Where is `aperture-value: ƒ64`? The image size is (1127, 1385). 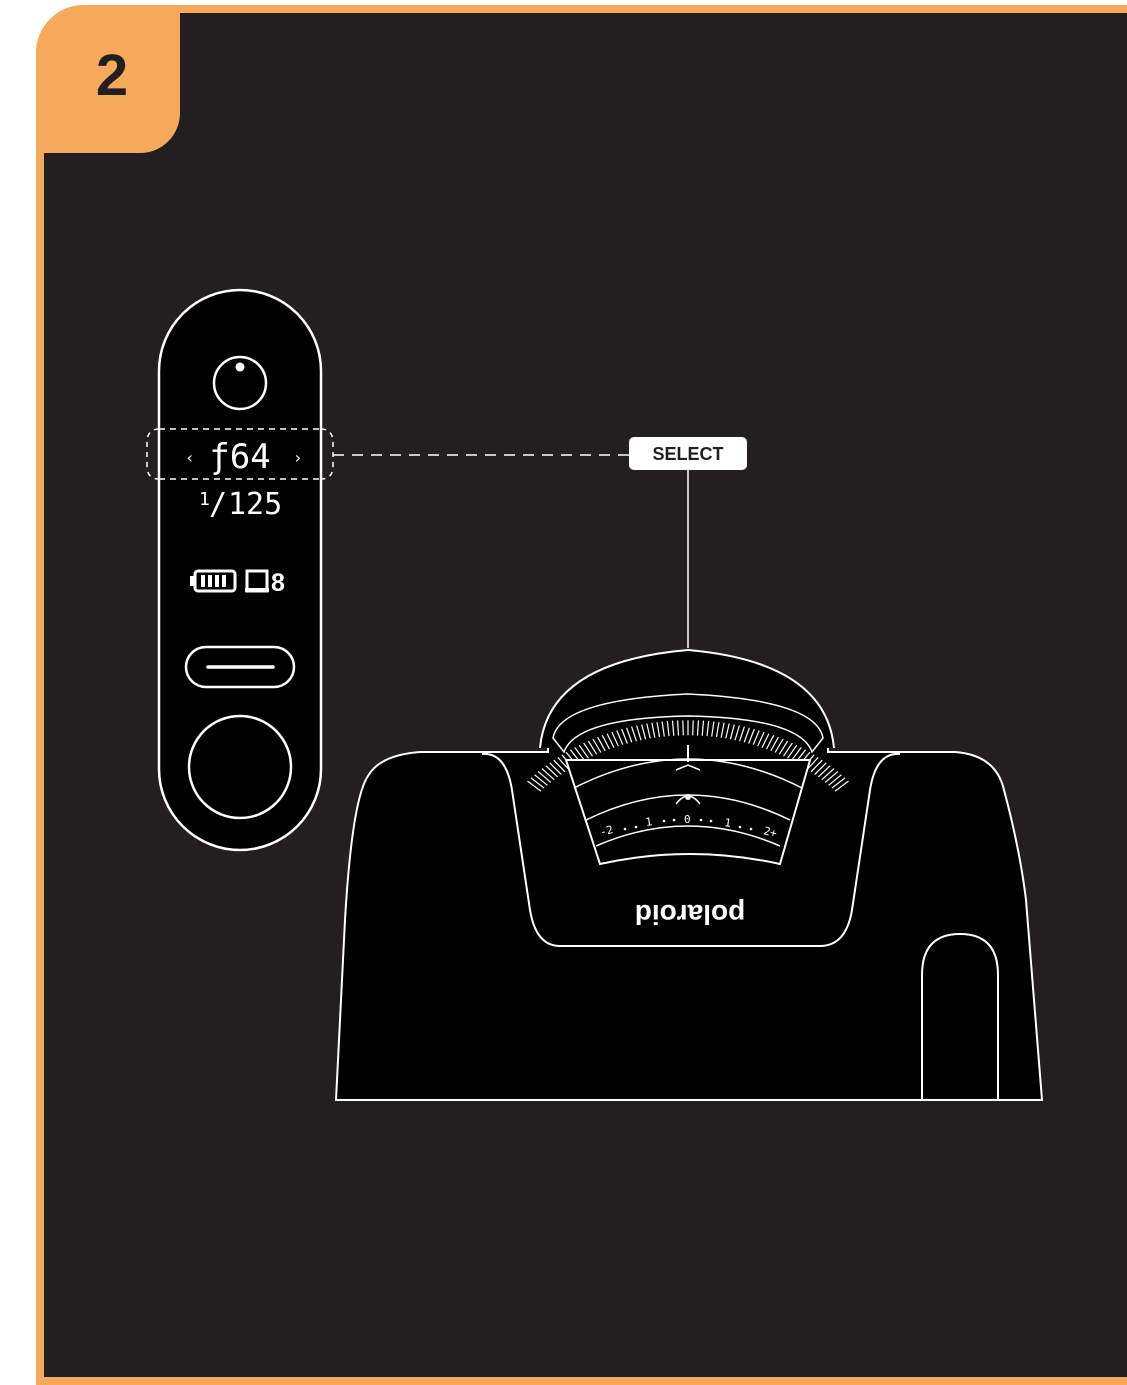 aperture-value: ƒ64 is located at coordinates (239, 457).